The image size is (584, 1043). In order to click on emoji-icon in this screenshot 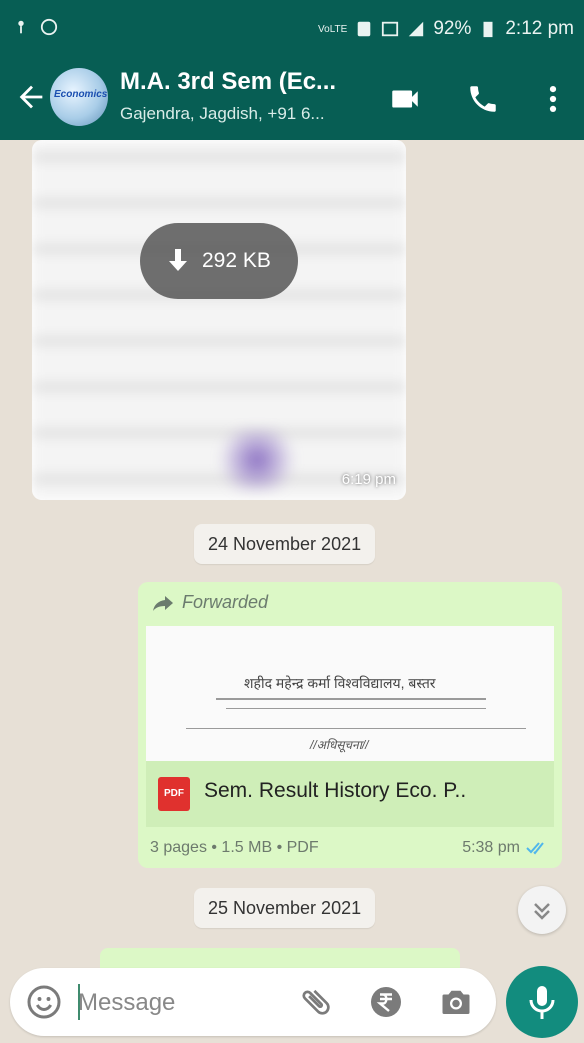, I will do `click(44, 1002)`.